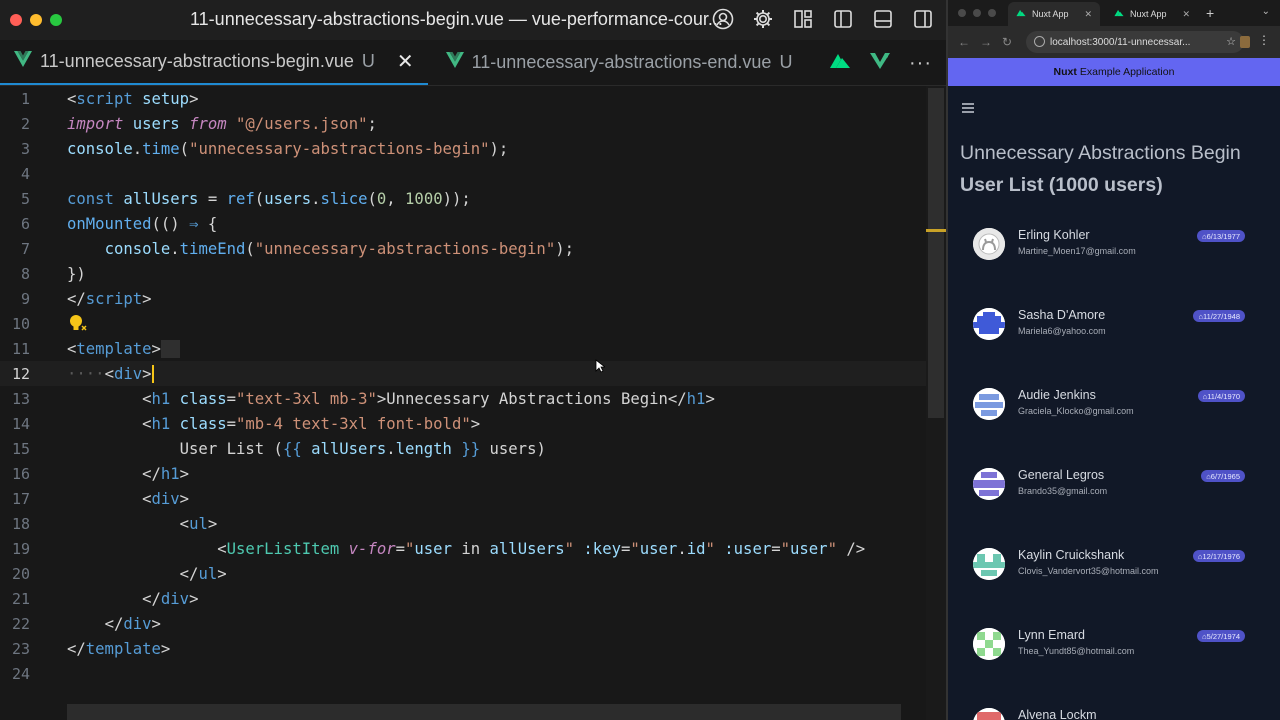 Image resolution: width=1280 pixels, height=720 pixels. What do you see at coordinates (79, 326) in the screenshot?
I see `lightbulb-icon` at bounding box center [79, 326].